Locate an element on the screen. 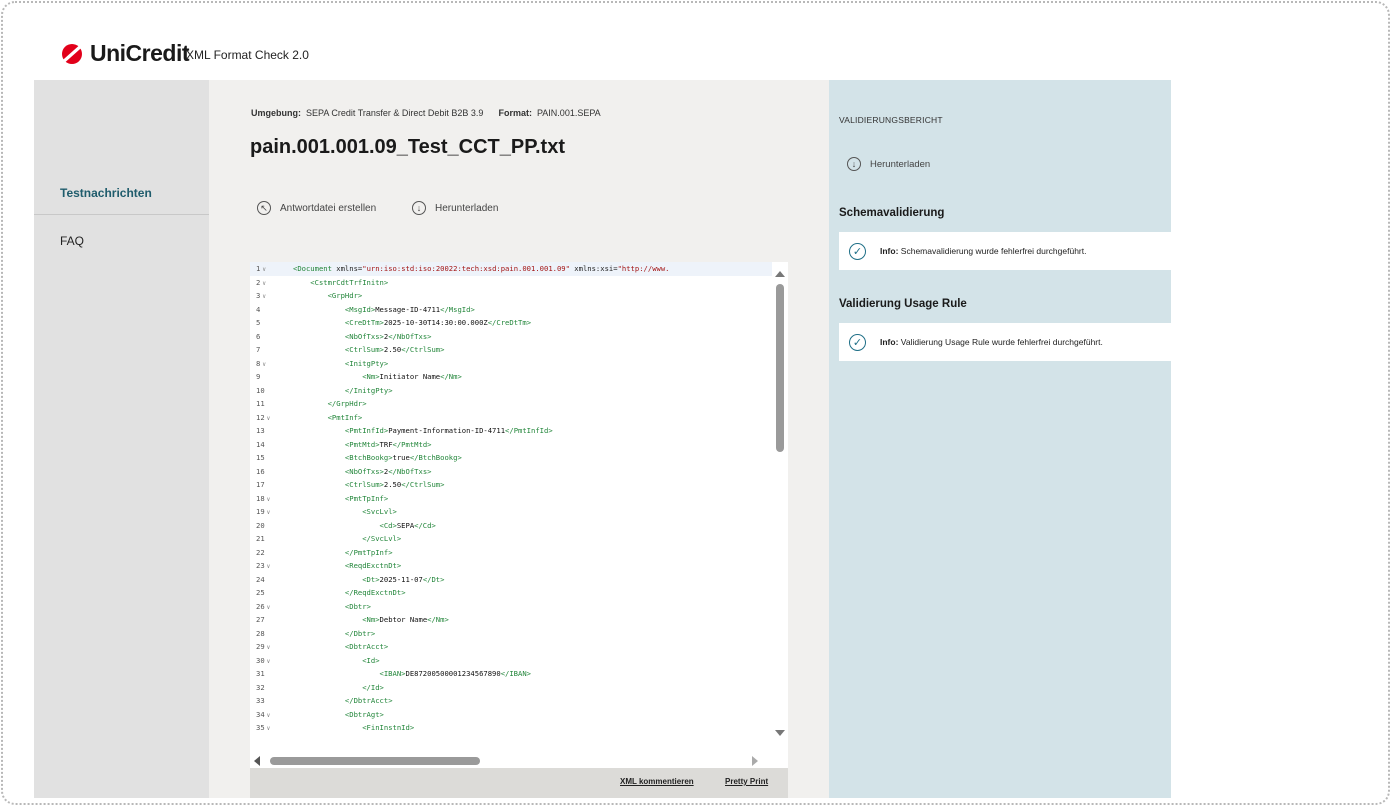 Image resolution: width=1395 pixels, height=810 pixels. code-line: 14 <PmtMtd>TRF</PmtMtd> is located at coordinates (510, 445).